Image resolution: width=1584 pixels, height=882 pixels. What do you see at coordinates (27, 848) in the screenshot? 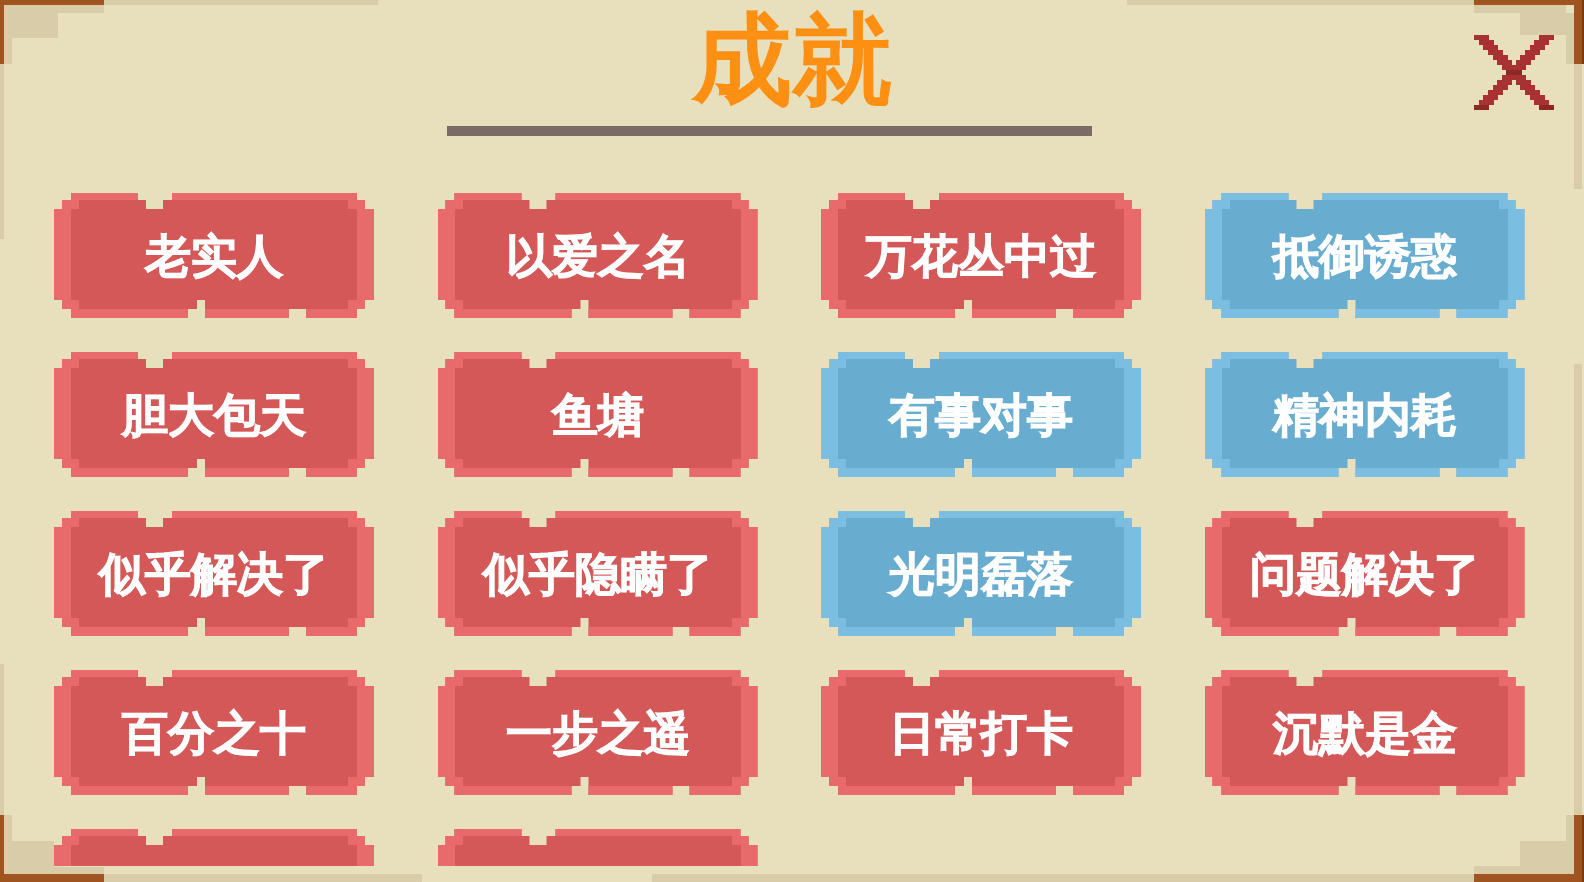
I see `corner-ornament` at bounding box center [27, 848].